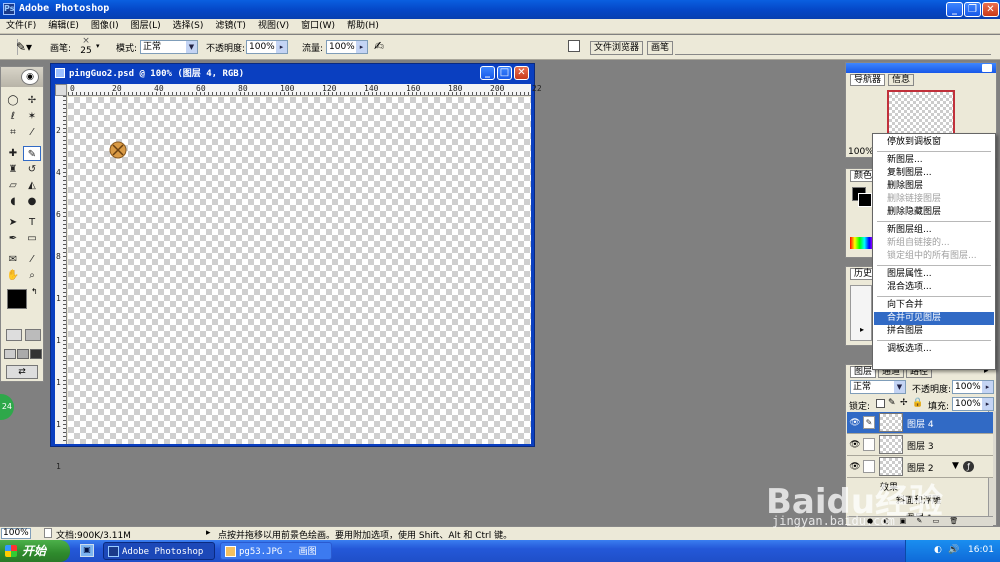 The height and width of the screenshot is (562, 1000). Describe the element at coordinates (934, 331) in the screenshot. I see `menu-item: 拼合图层` at that location.